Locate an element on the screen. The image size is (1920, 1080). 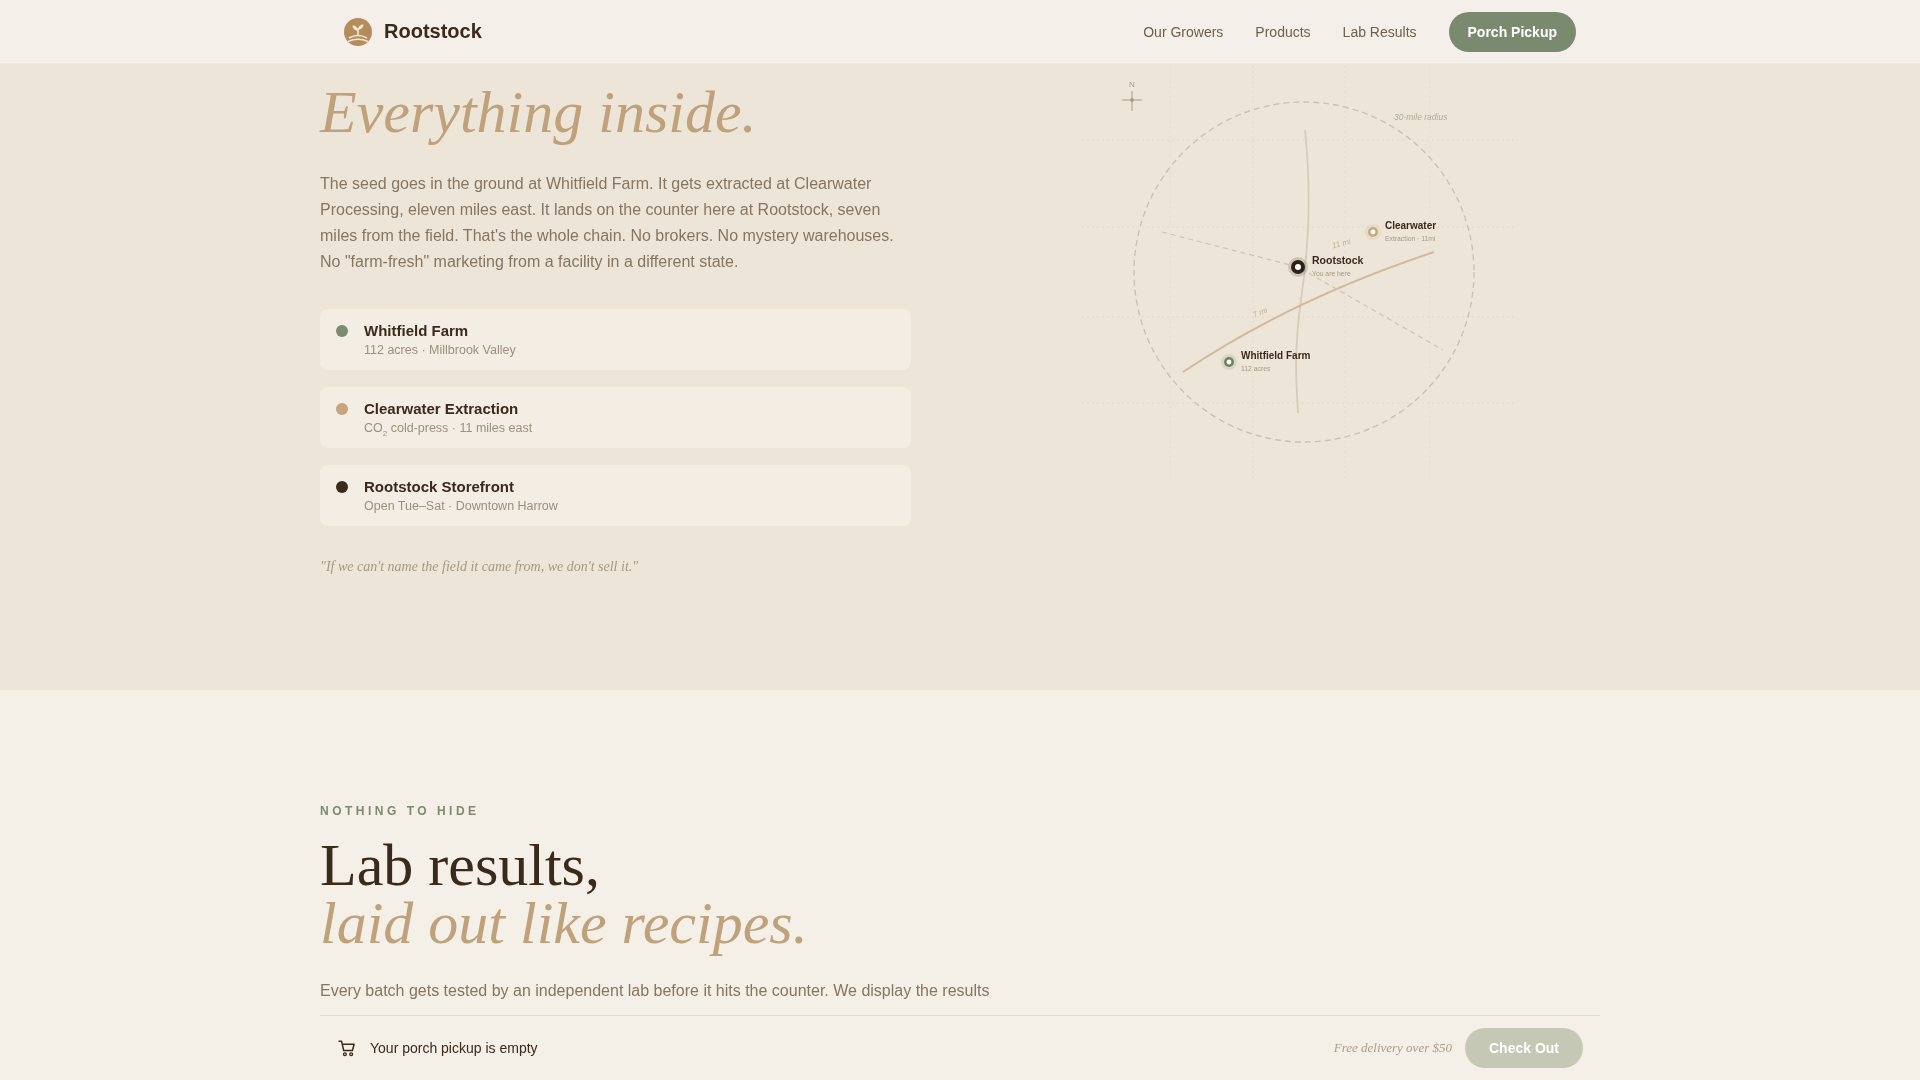
nav-link: Products is located at coordinates (1283, 31).